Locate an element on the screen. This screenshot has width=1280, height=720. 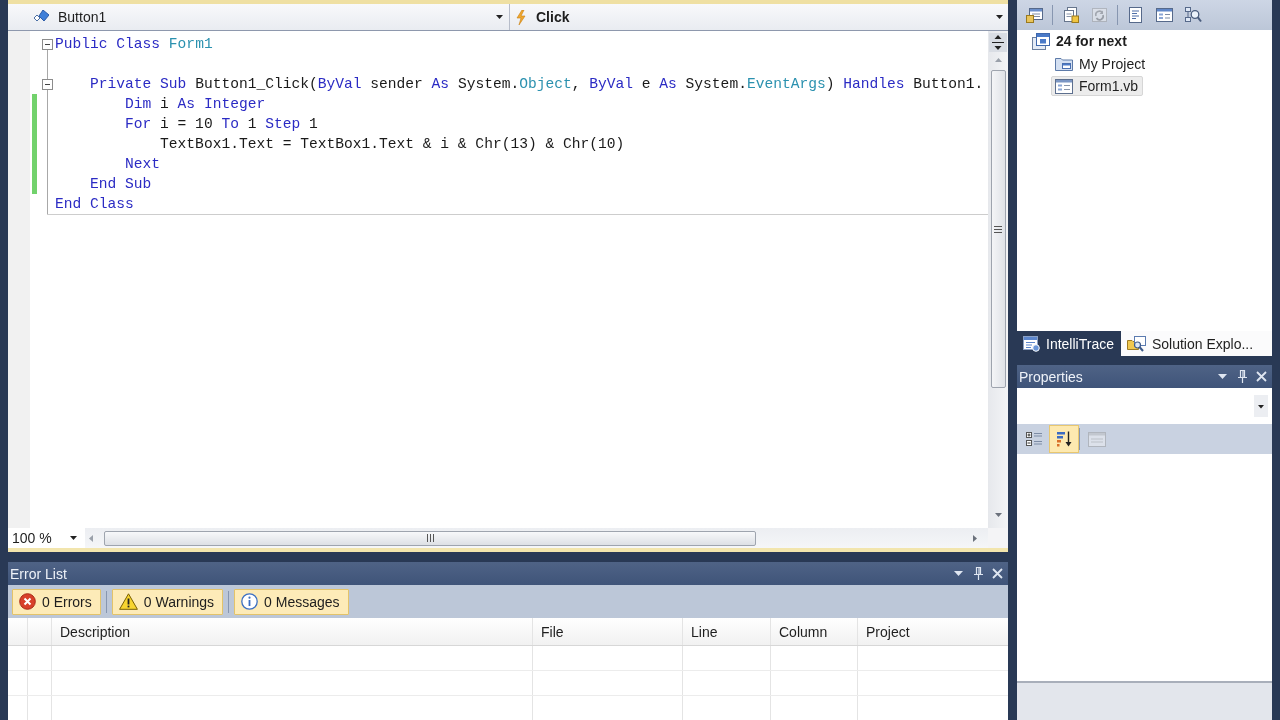
code-line: For i = 10 To 1 Step 1 is located at coordinates (221, 124).